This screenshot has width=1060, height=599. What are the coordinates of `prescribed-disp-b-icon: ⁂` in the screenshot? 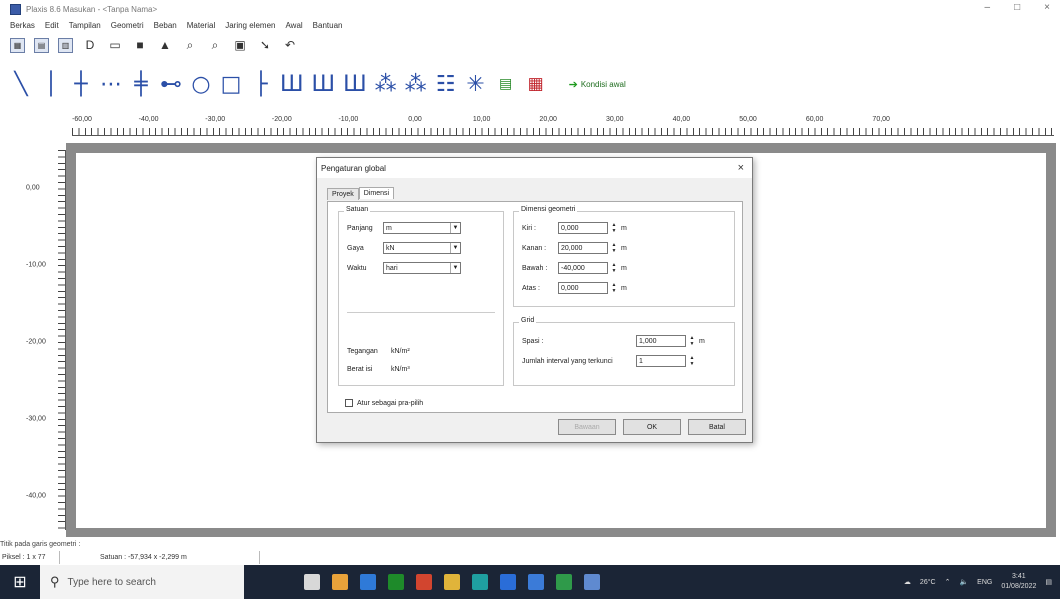 It's located at (416, 84).